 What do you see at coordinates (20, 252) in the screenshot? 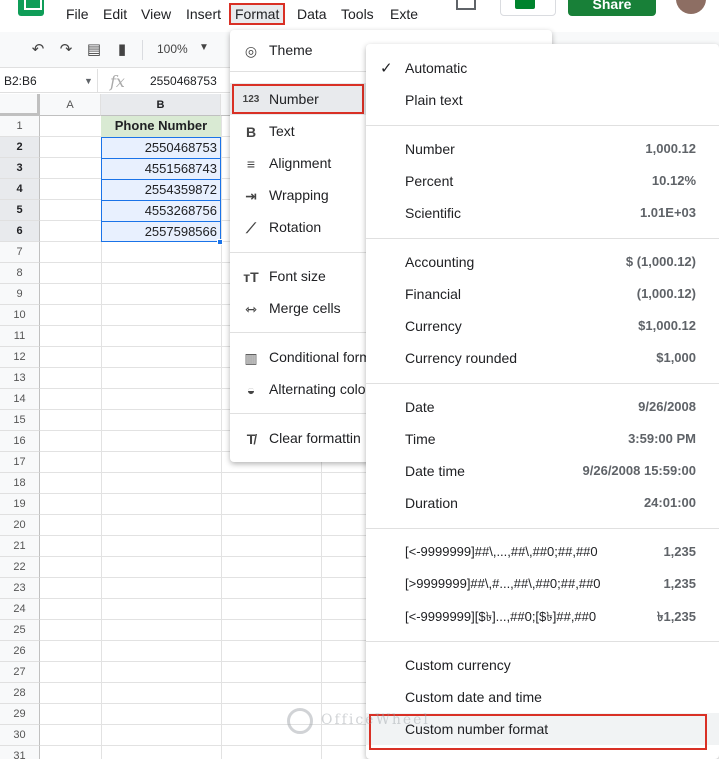
I see `row-header: 7` at bounding box center [20, 252].